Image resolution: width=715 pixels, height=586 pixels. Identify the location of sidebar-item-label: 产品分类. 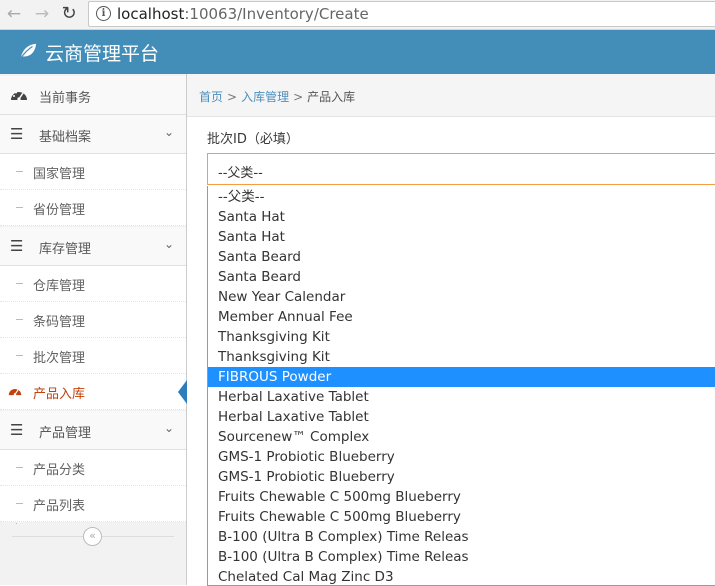
(59, 470).